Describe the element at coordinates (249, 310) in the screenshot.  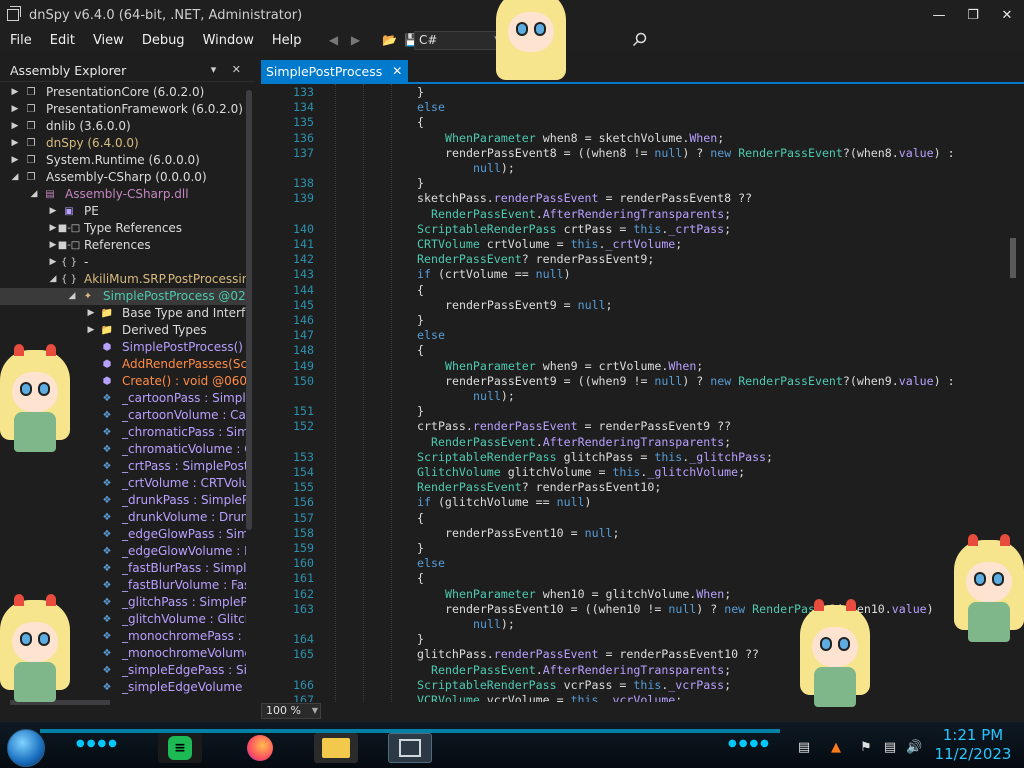
I see `explorer-scrollbar` at that location.